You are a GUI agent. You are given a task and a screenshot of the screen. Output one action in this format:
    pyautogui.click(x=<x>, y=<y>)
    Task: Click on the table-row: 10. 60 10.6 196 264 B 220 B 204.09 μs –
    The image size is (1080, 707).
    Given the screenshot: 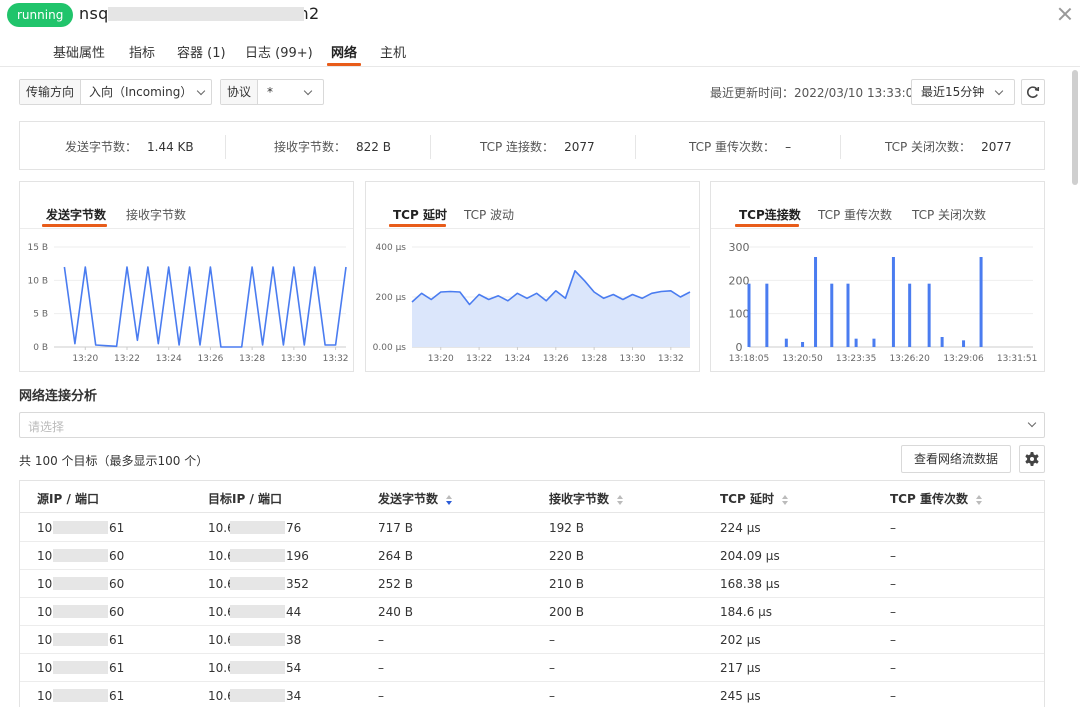 What is the action you would take?
    pyautogui.click(x=532, y=556)
    